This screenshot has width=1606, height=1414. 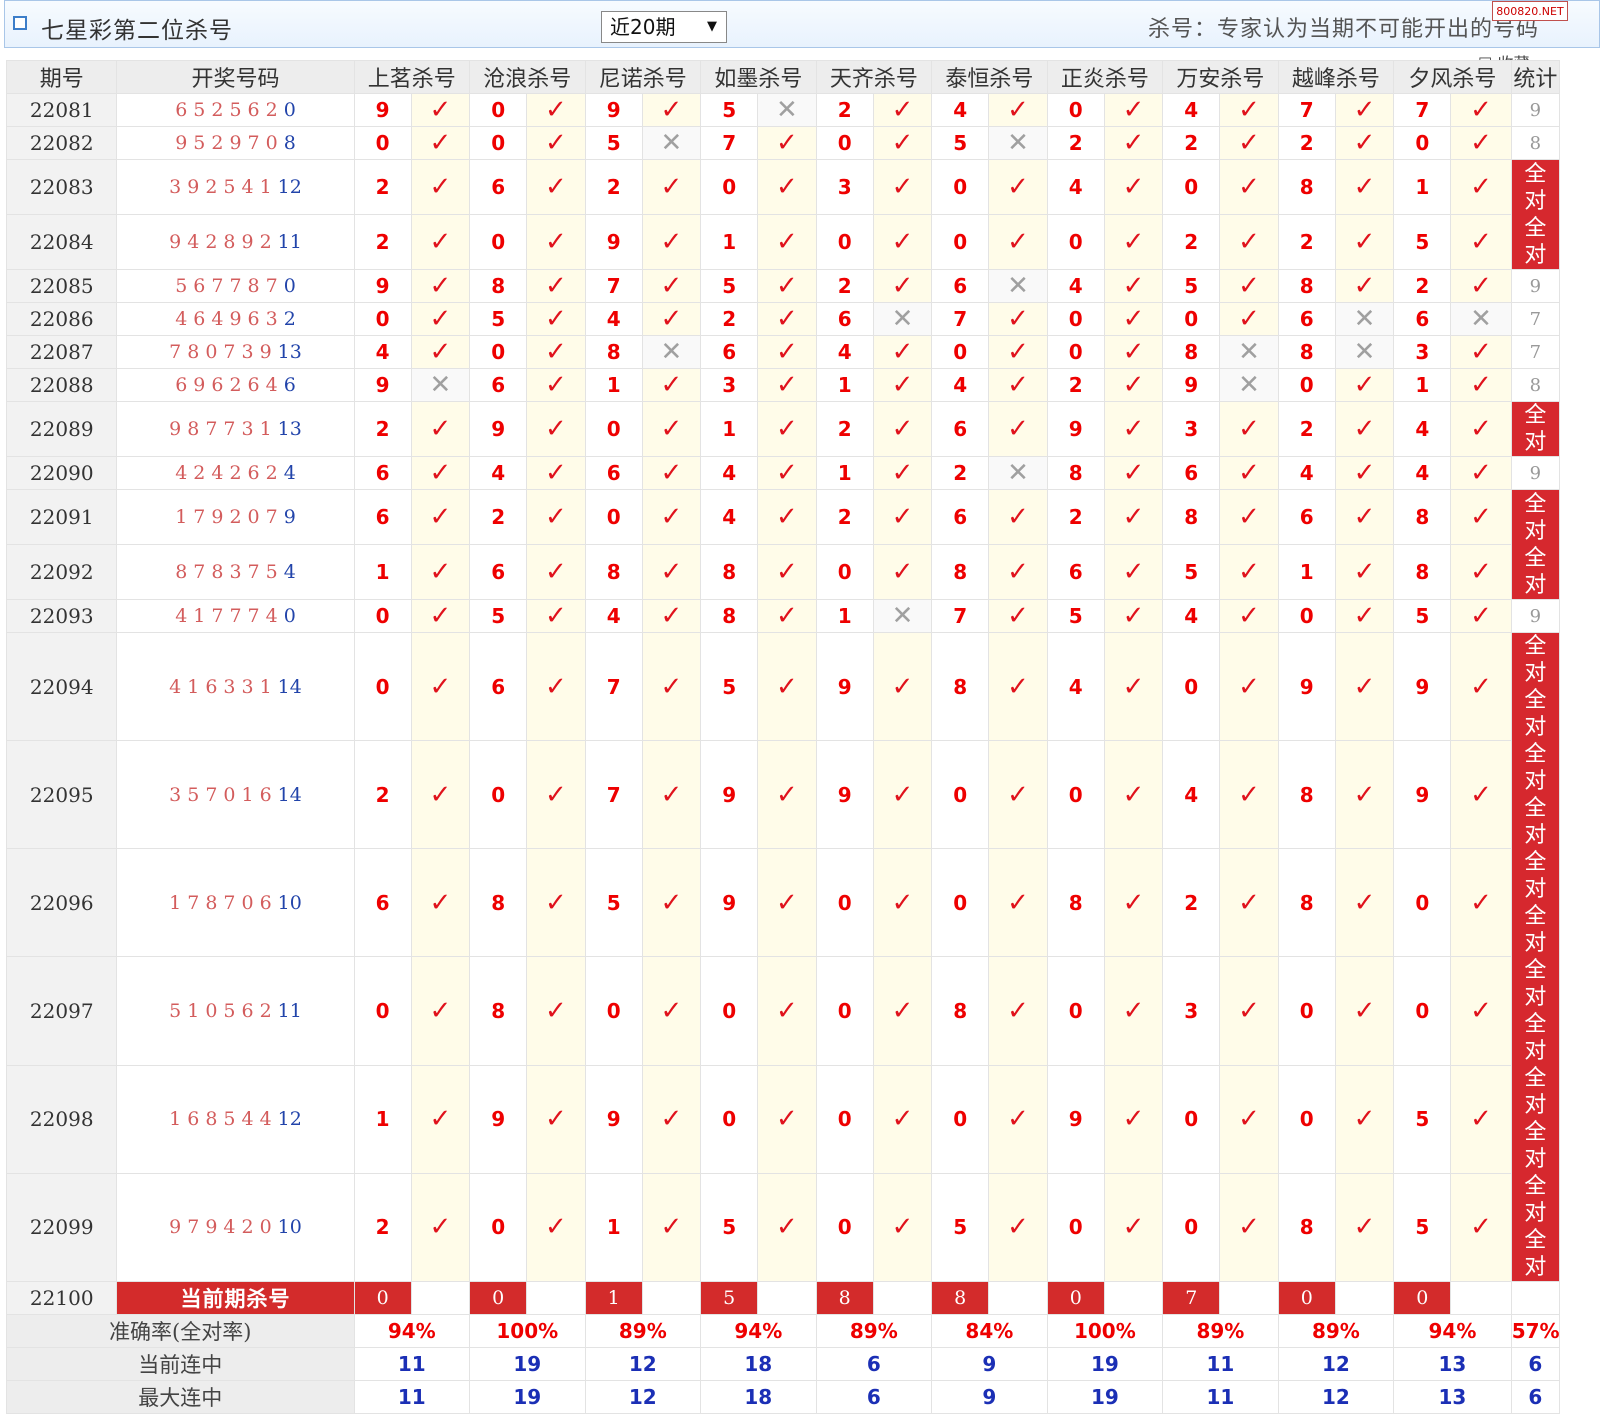 I want to click on period-cell: 22093, so click(x=61, y=616).